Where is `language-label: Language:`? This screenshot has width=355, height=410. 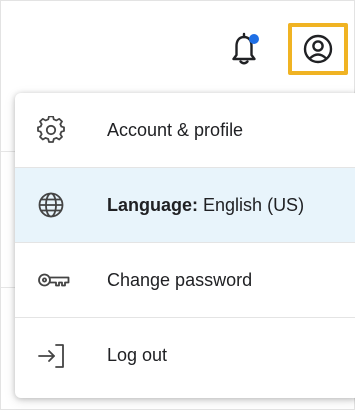 language-label: Language: is located at coordinates (153, 204).